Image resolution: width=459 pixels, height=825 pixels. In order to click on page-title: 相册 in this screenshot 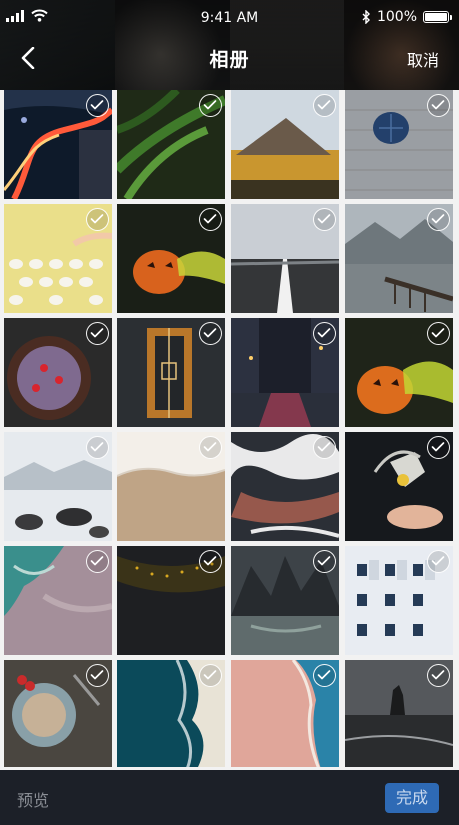, I will do `click(229, 60)`.